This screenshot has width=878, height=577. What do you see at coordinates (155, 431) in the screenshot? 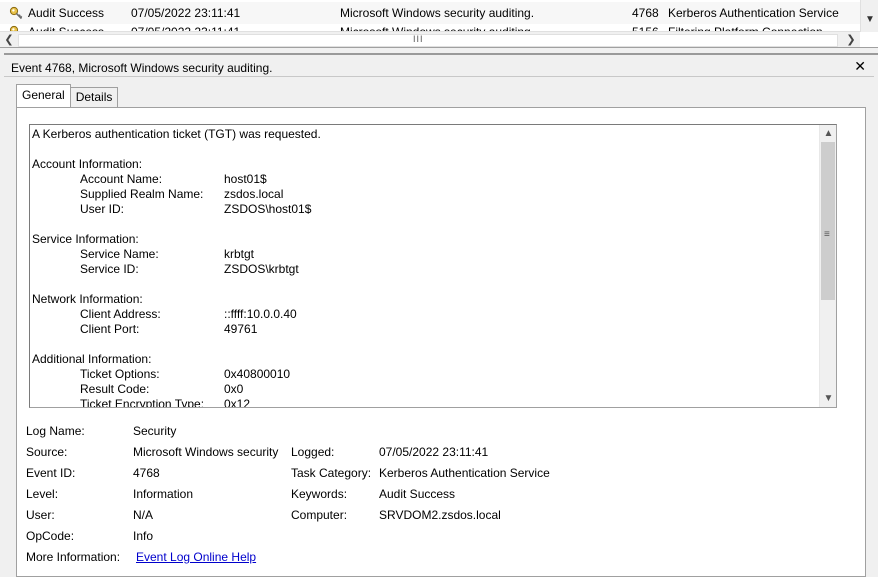
I see `log-name-value: Security` at bounding box center [155, 431].